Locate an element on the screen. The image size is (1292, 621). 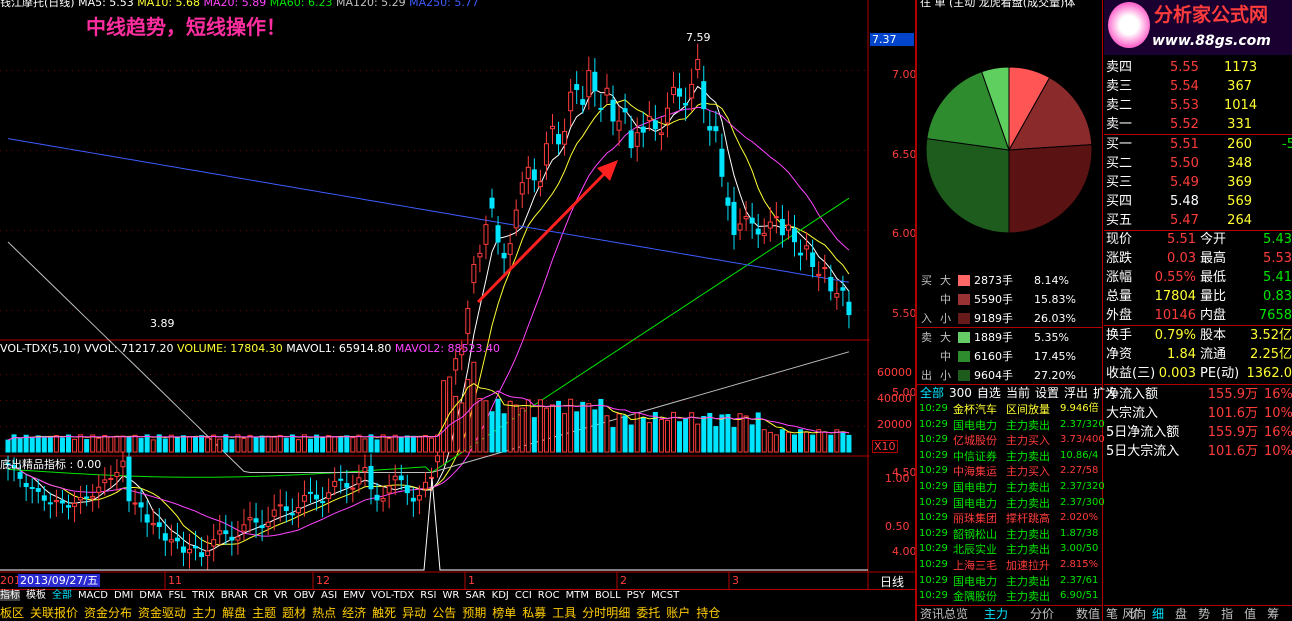
indicator-tab: 指标 is located at coordinates (10, 595).